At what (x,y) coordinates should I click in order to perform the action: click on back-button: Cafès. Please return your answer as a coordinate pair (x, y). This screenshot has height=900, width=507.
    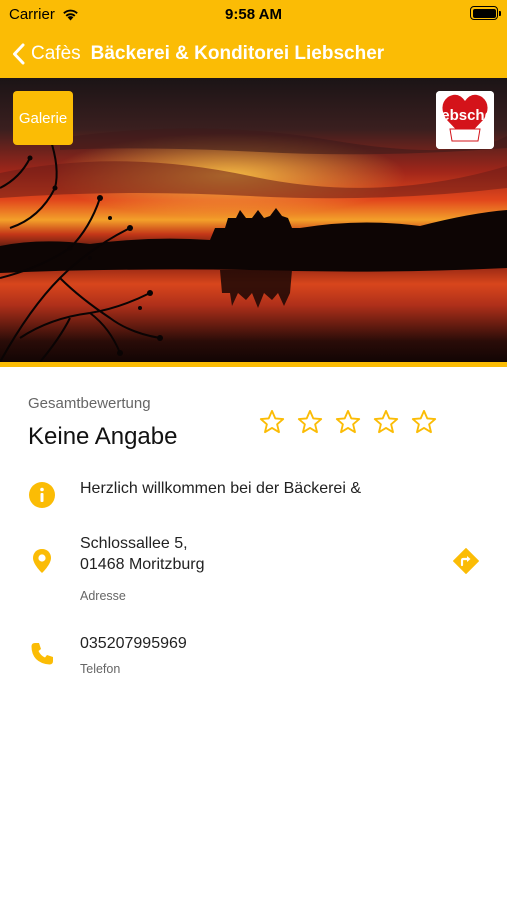
    Looking at the image, I should click on (46, 54).